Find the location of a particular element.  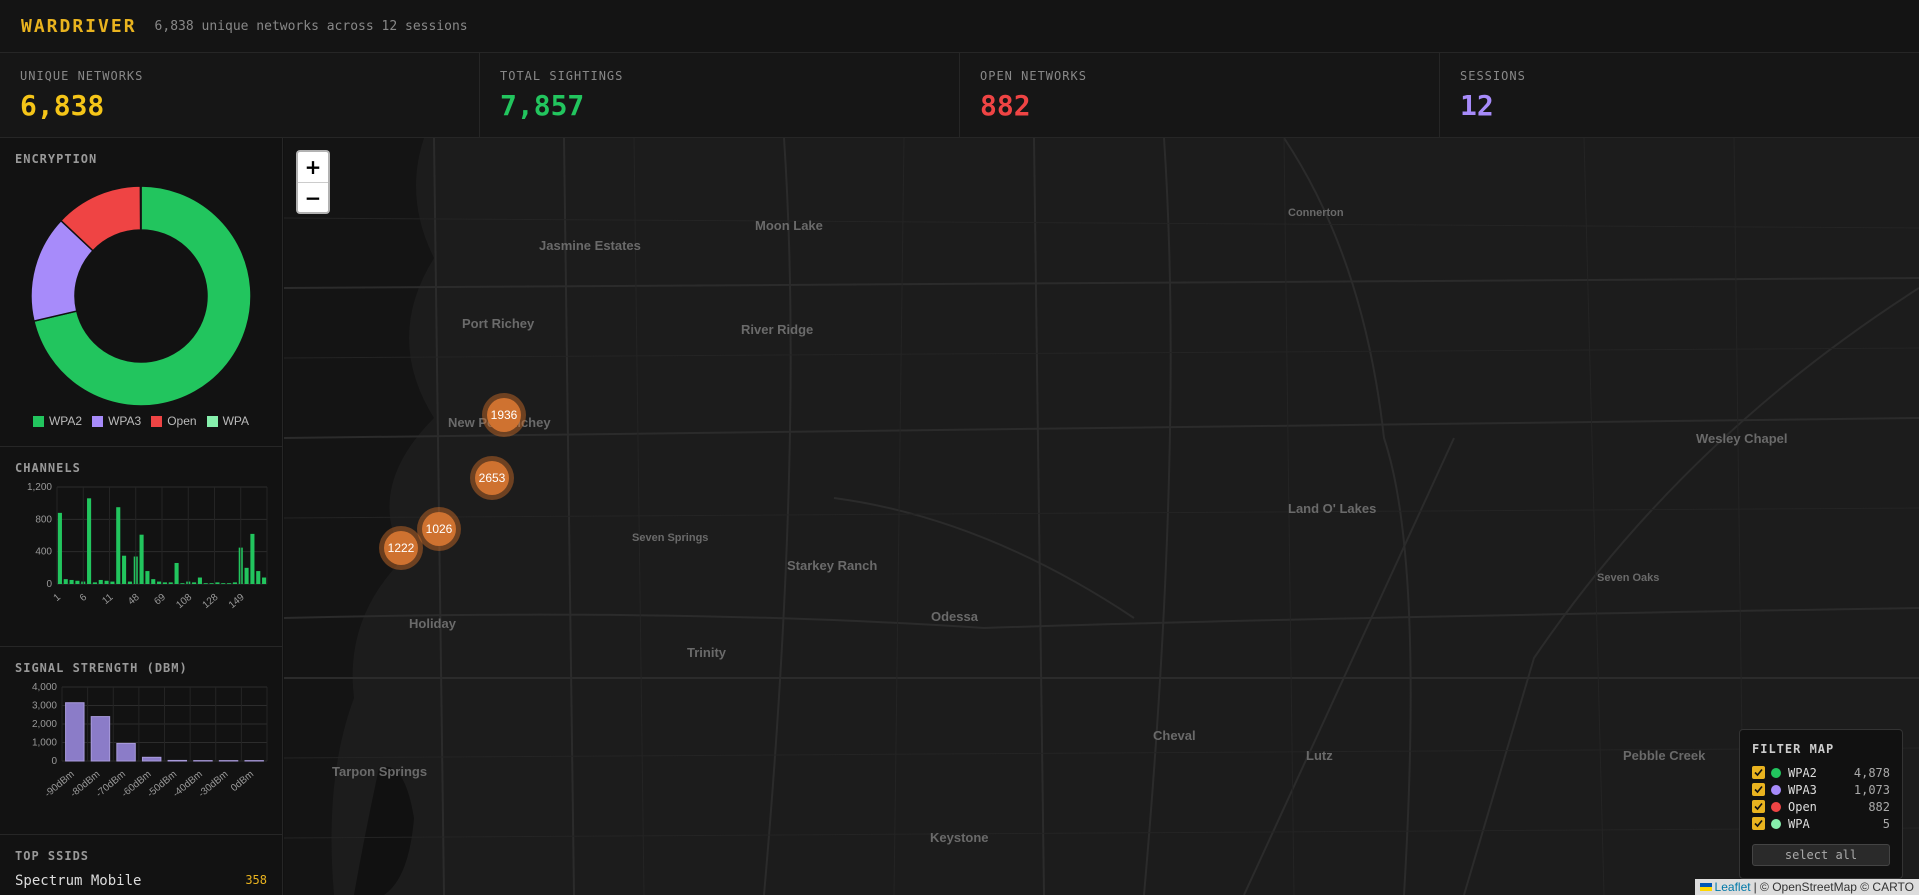

stat-value: 6,838 is located at coordinates (62, 105).